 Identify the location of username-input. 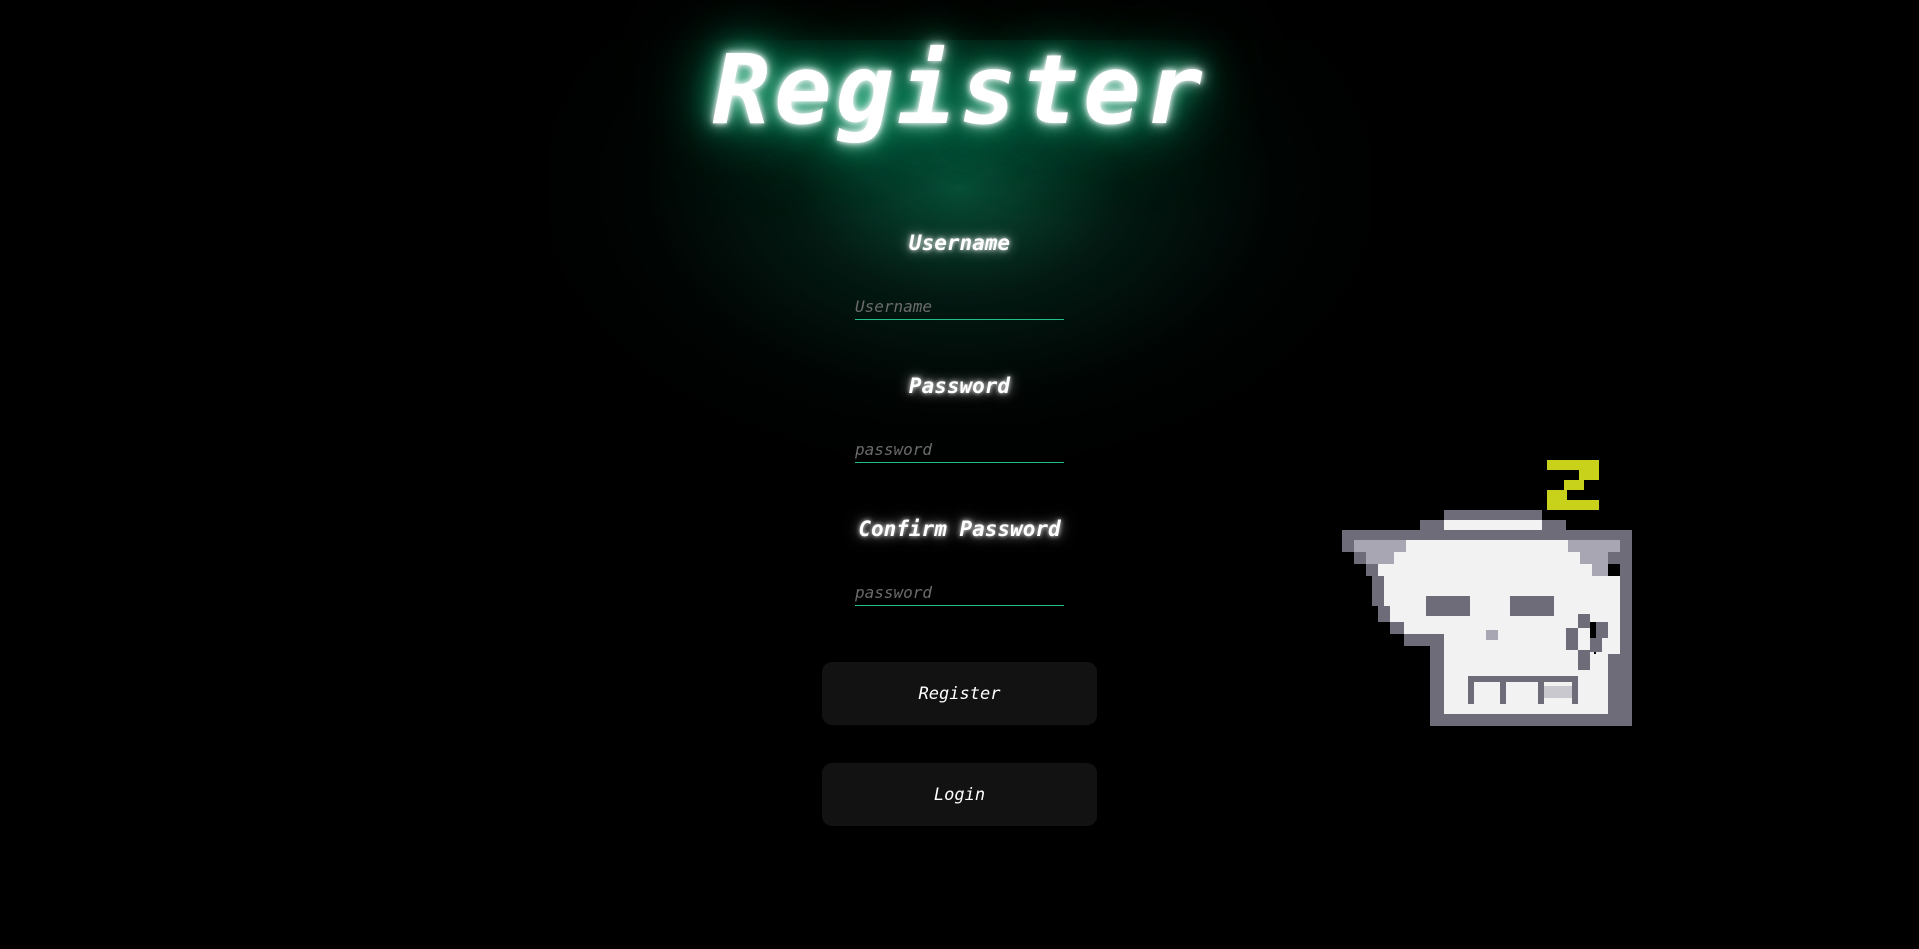
(959, 306).